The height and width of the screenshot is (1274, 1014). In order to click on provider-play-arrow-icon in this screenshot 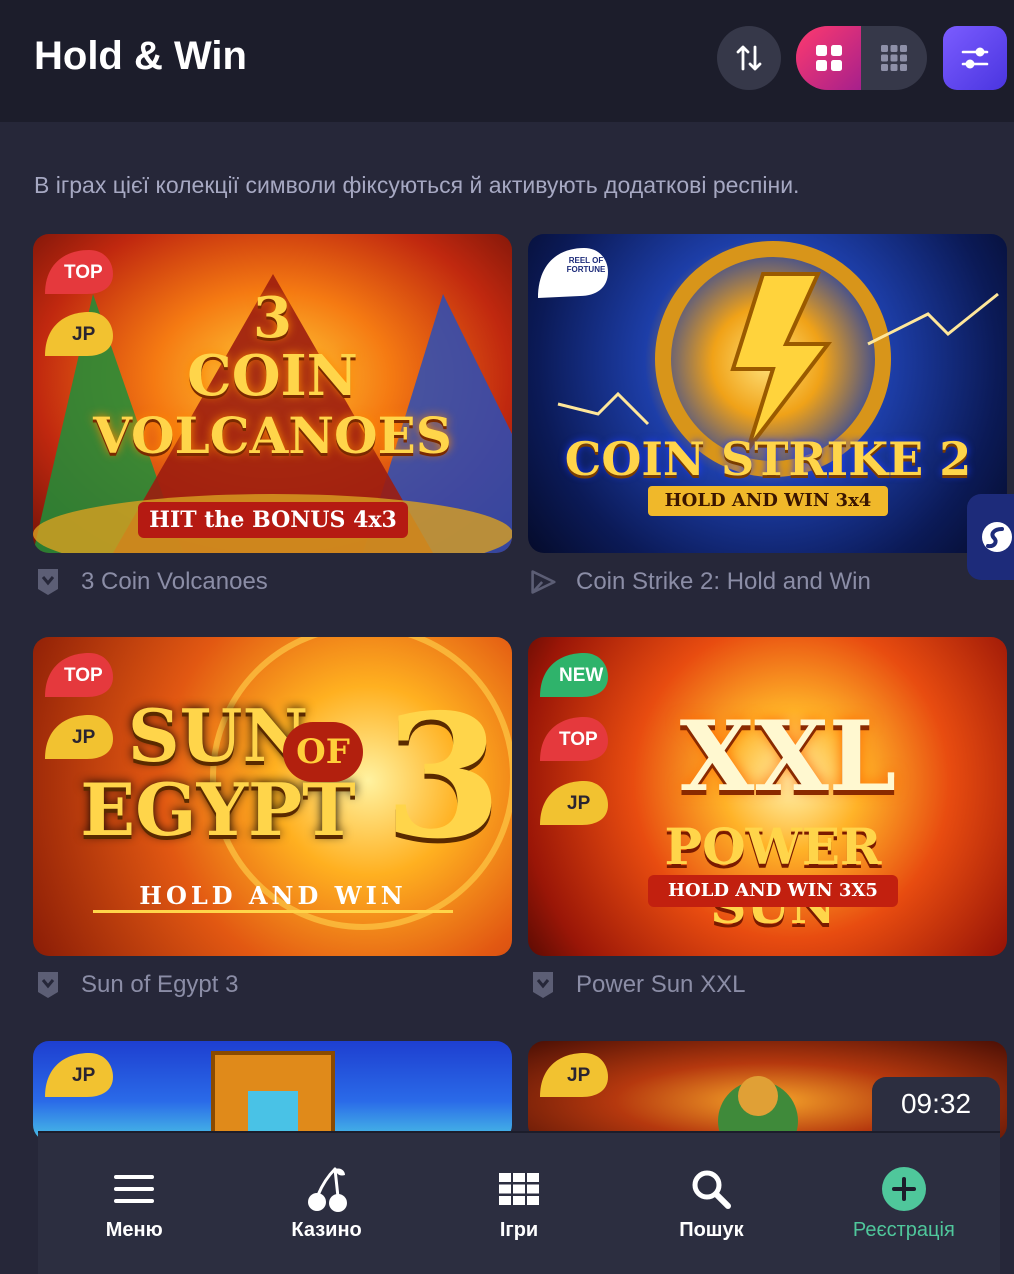, I will do `click(543, 582)`.